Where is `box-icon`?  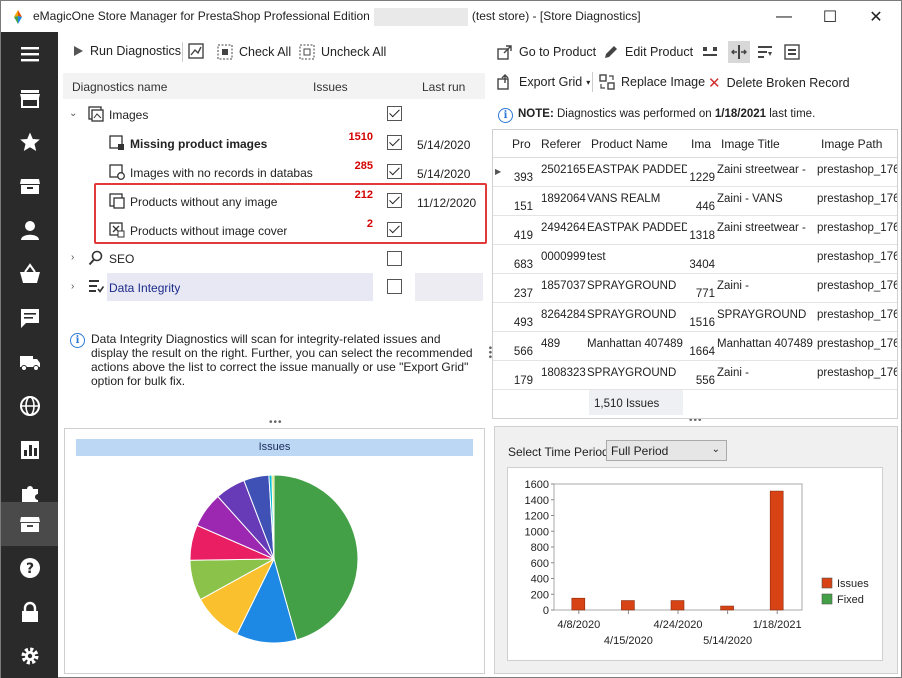
box-icon is located at coordinates (29, 186).